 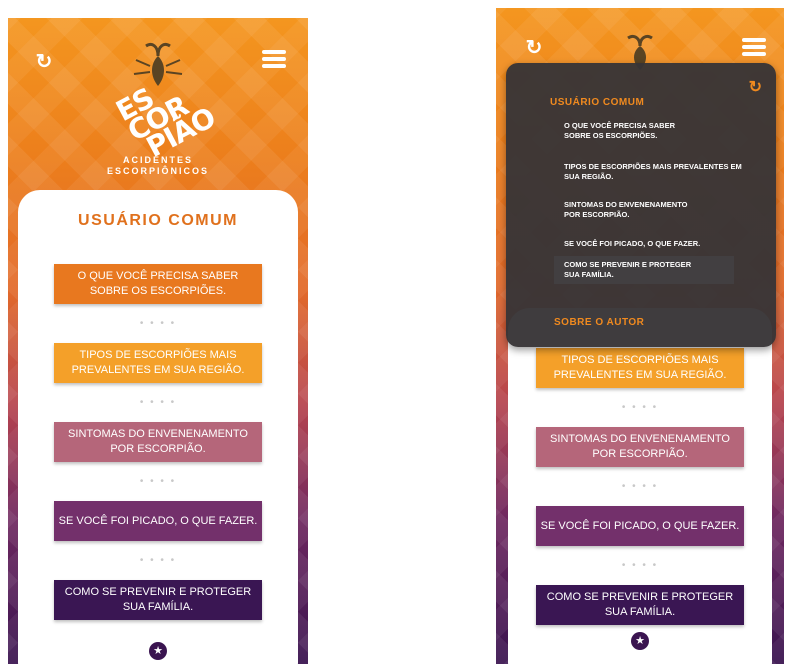 What do you see at coordinates (644, 270) in the screenshot?
I see `menu-item-prevention: COMO SE PREVENIR E PROTEGER SUA FAMÍLIA.` at bounding box center [644, 270].